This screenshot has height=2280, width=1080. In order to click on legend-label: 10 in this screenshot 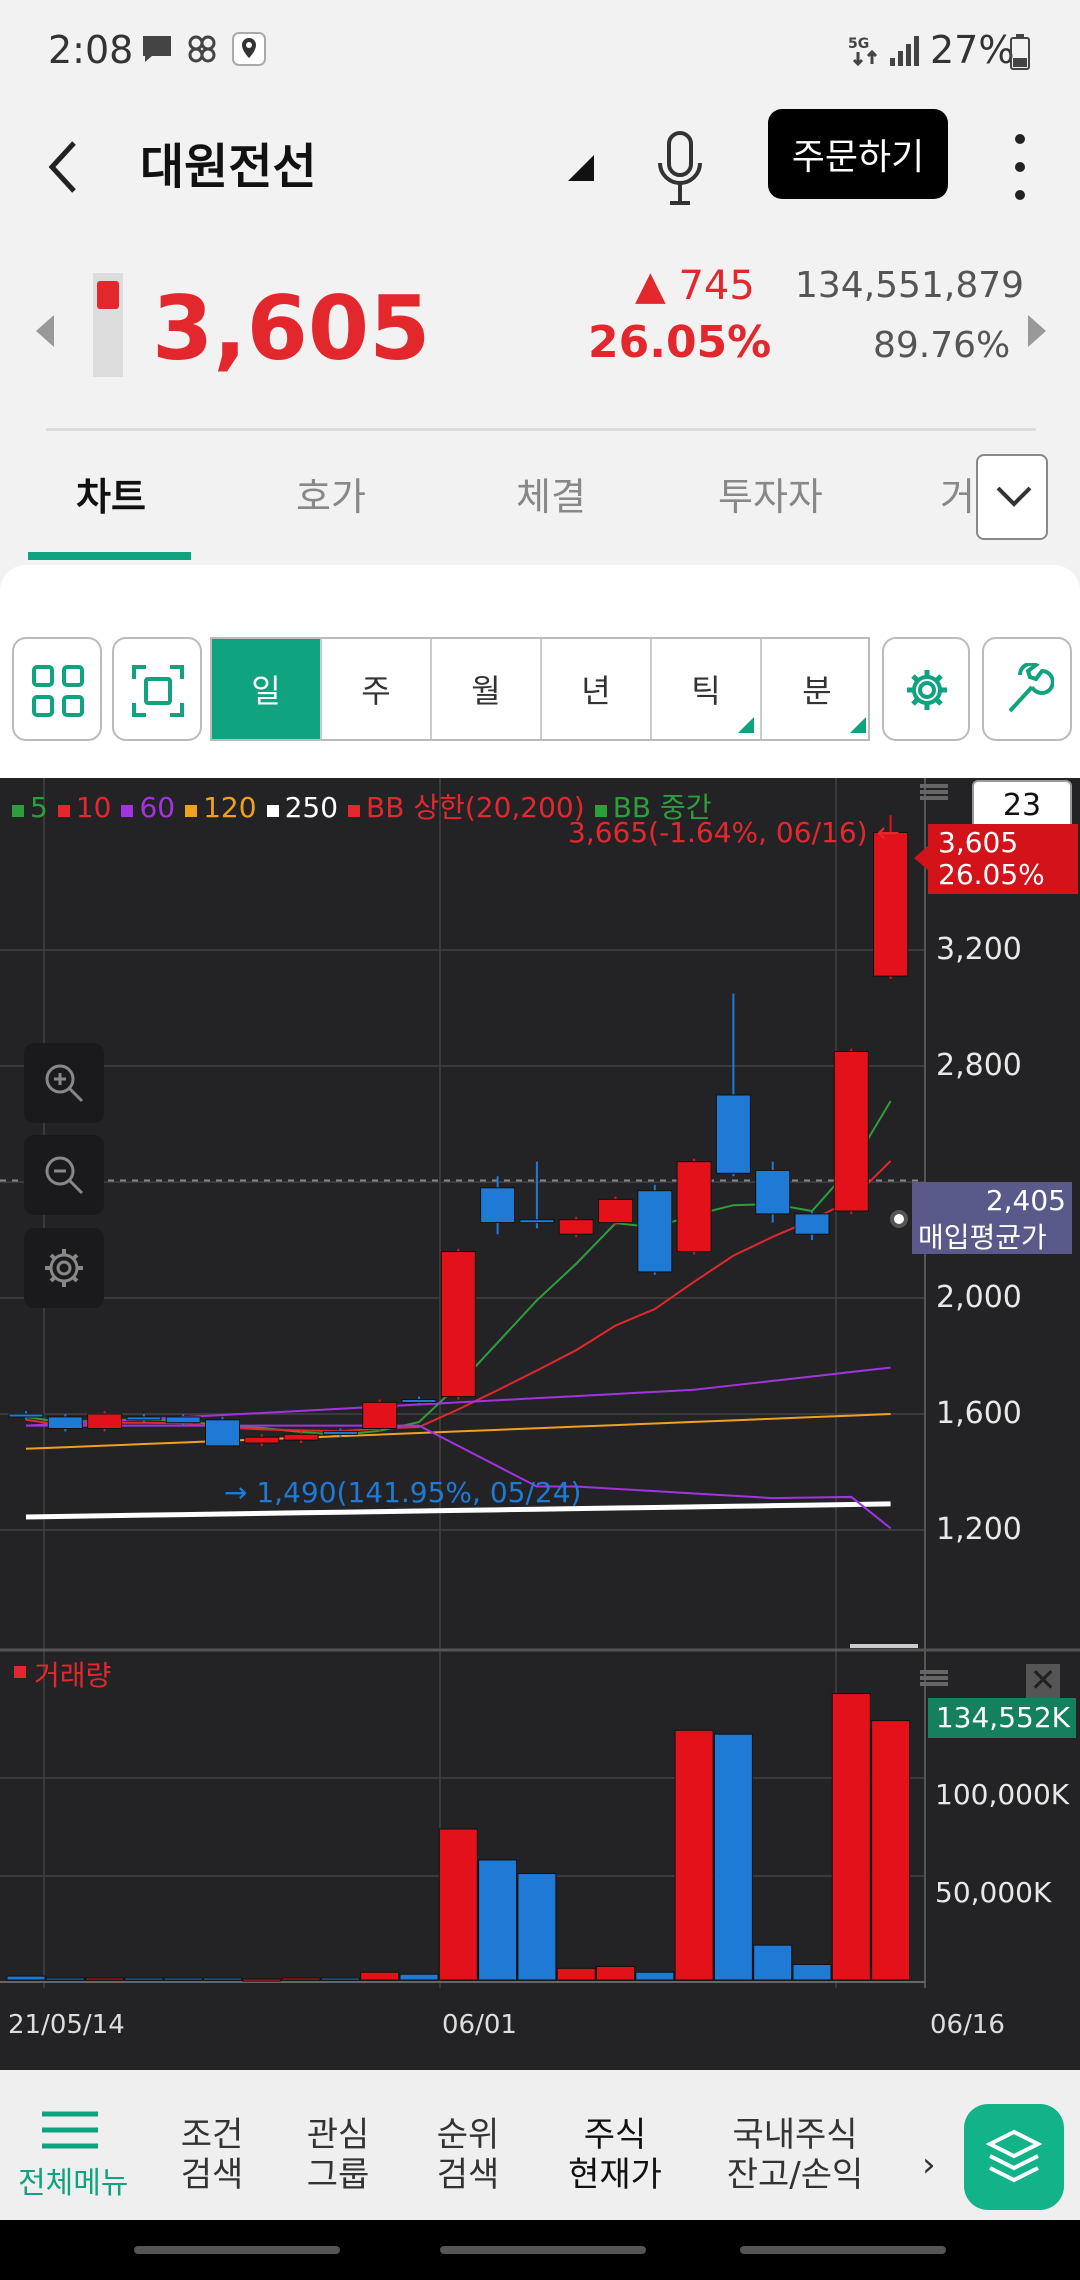, I will do `click(93, 807)`.